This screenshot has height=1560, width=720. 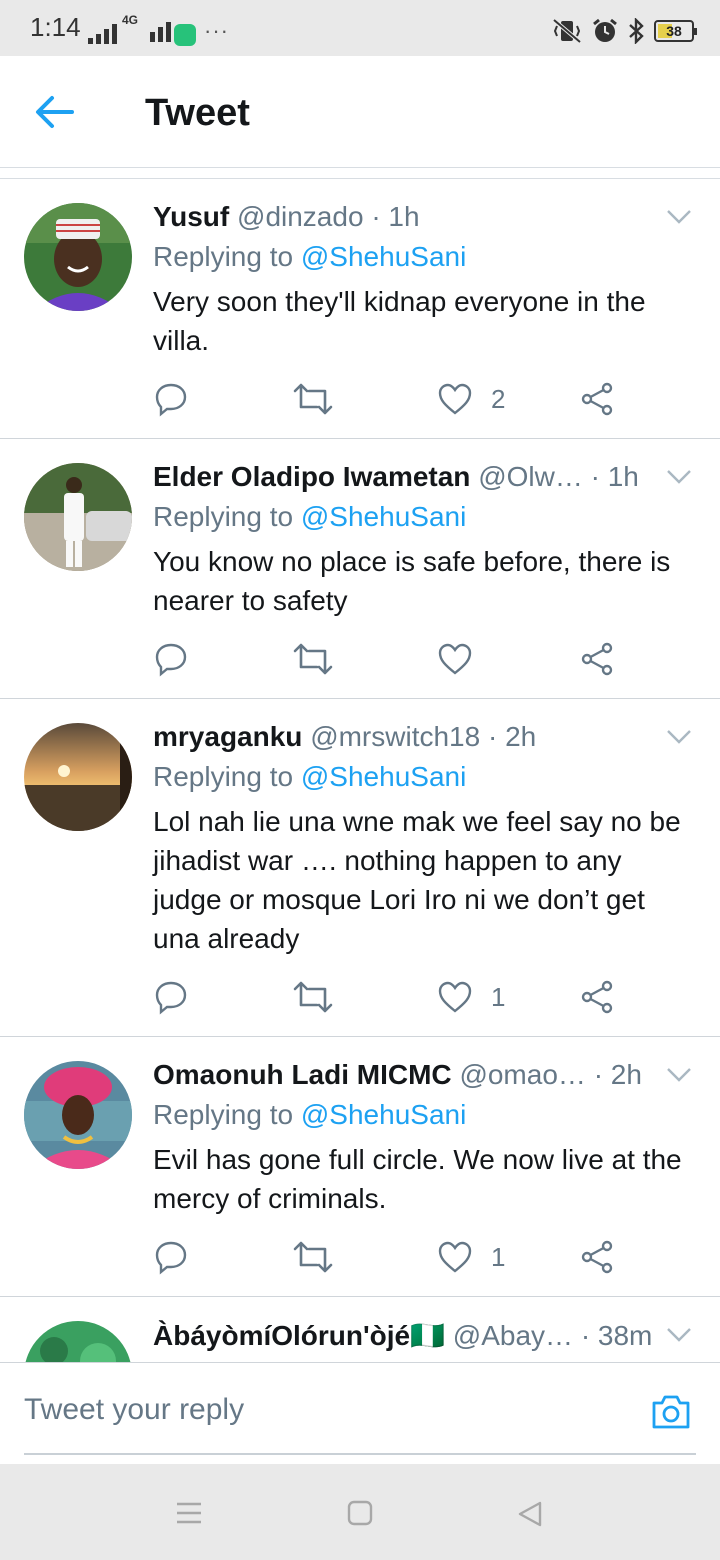 What do you see at coordinates (360, 1513) in the screenshot?
I see `home-icon` at bounding box center [360, 1513].